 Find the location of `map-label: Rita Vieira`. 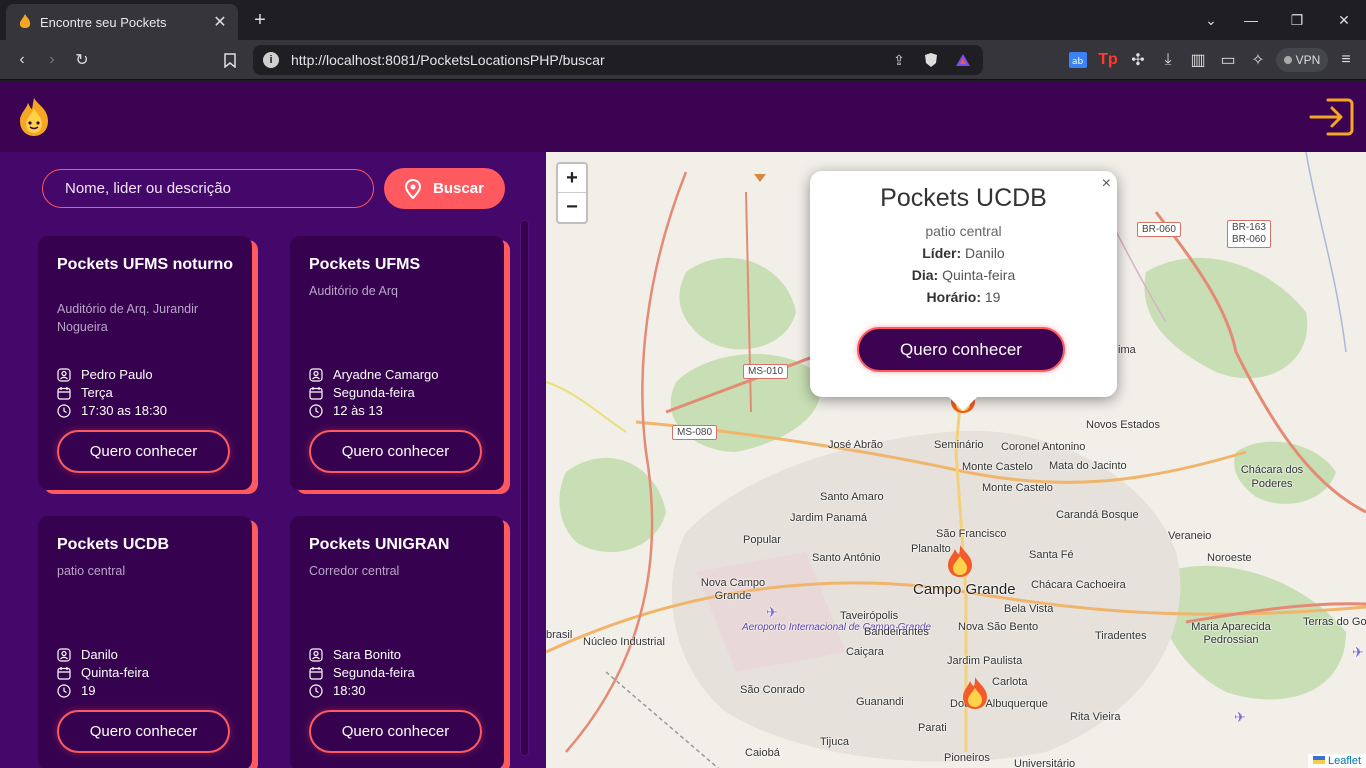

map-label: Rita Vieira is located at coordinates (1095, 717).